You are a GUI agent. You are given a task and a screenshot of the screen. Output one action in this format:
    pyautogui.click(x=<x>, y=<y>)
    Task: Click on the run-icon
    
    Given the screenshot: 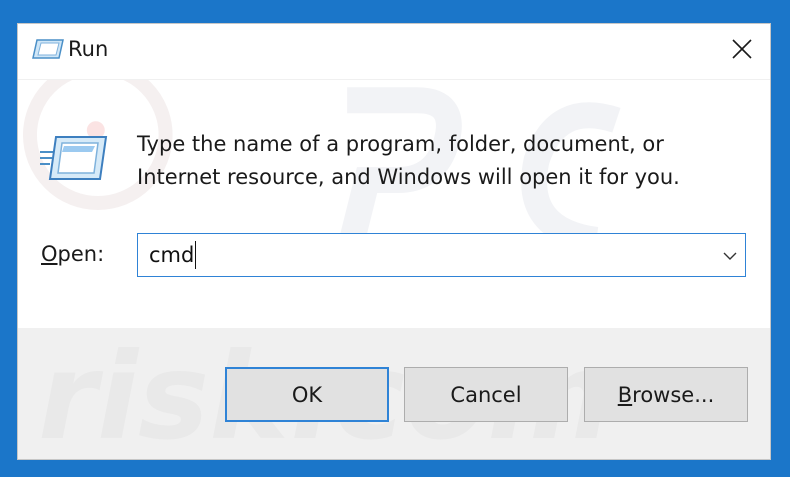 What is the action you would take?
    pyautogui.click(x=48, y=49)
    